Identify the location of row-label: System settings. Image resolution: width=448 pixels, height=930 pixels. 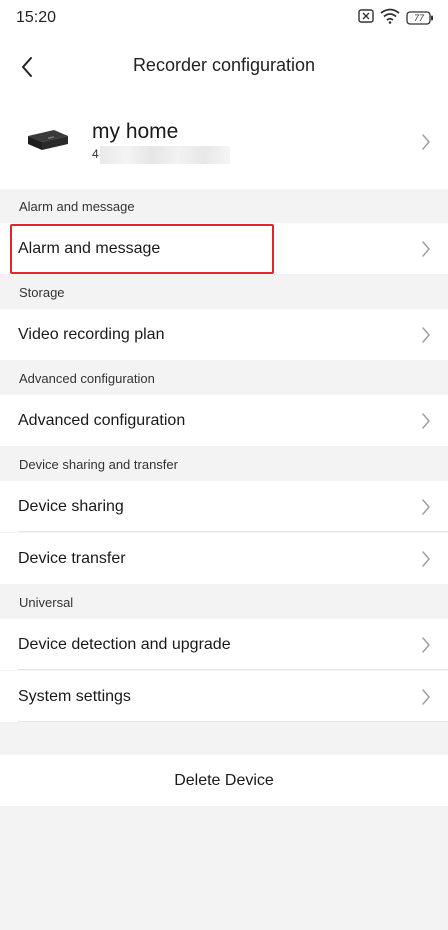
(74, 696).